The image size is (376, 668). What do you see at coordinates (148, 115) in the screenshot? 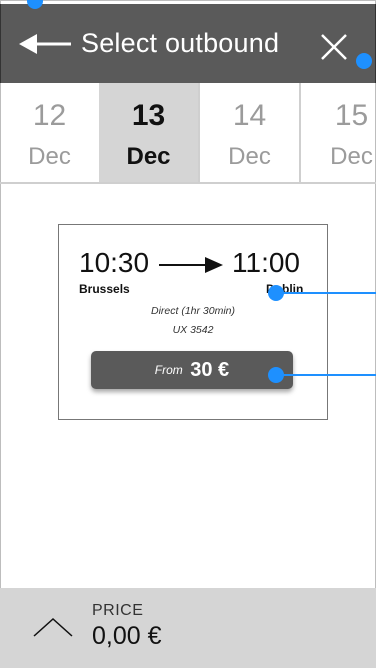
I see `date-day: 13` at bounding box center [148, 115].